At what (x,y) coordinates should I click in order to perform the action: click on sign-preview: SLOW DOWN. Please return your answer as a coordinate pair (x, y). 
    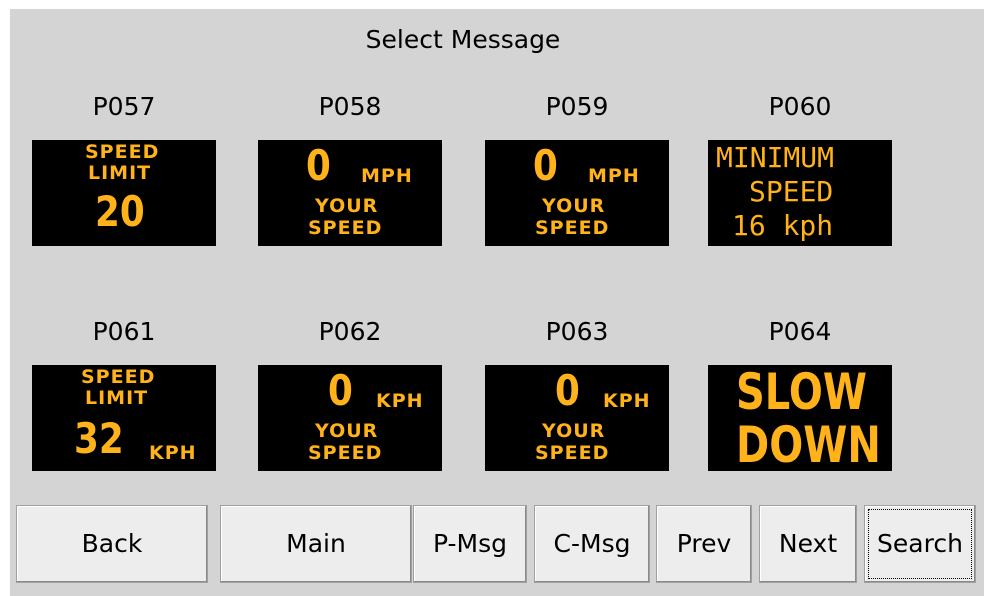
    Looking at the image, I should click on (800, 418).